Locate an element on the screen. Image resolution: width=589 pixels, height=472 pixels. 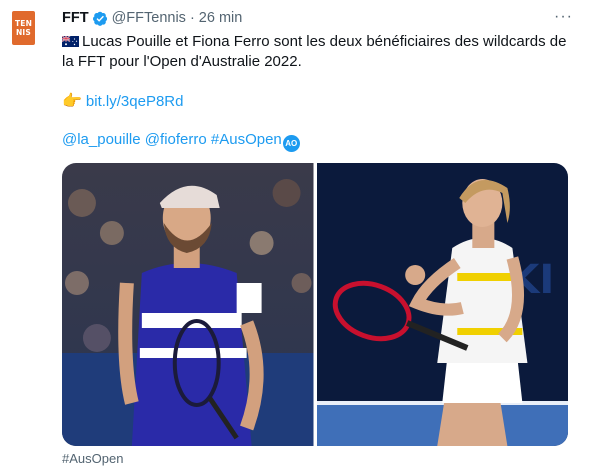
mention-fioferro: @fioferro is located at coordinates (176, 139).